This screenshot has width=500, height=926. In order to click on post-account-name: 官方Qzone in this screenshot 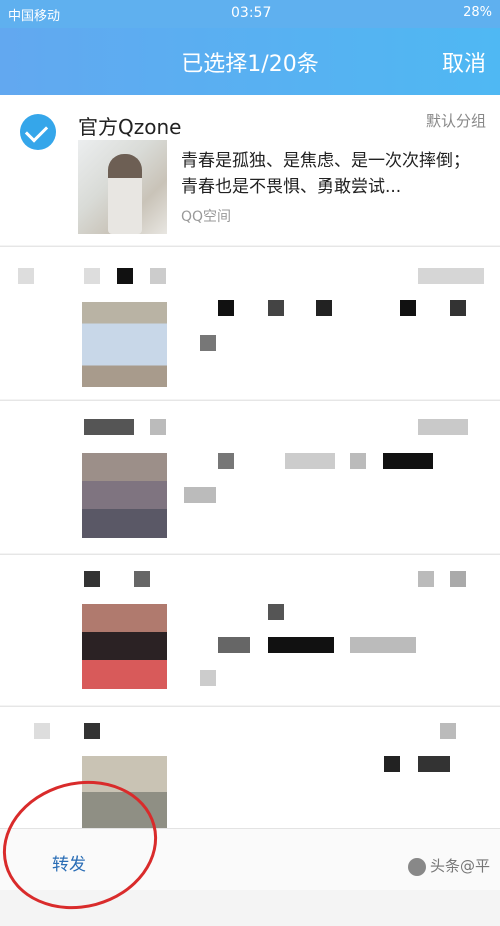, I will do `click(130, 127)`.